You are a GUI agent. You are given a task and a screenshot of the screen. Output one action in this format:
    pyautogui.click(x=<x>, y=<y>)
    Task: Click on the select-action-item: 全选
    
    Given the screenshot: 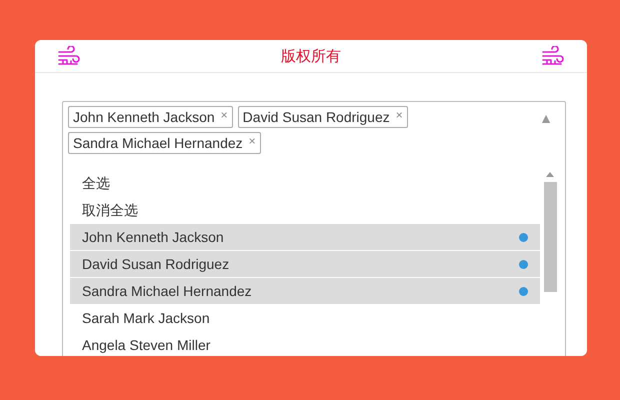 What is the action you would take?
    pyautogui.click(x=305, y=183)
    